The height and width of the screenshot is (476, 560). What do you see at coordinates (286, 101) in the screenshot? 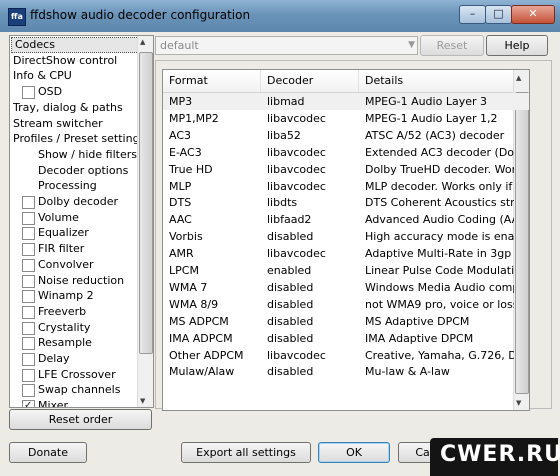
I see `decoder-cell: libmad` at bounding box center [286, 101].